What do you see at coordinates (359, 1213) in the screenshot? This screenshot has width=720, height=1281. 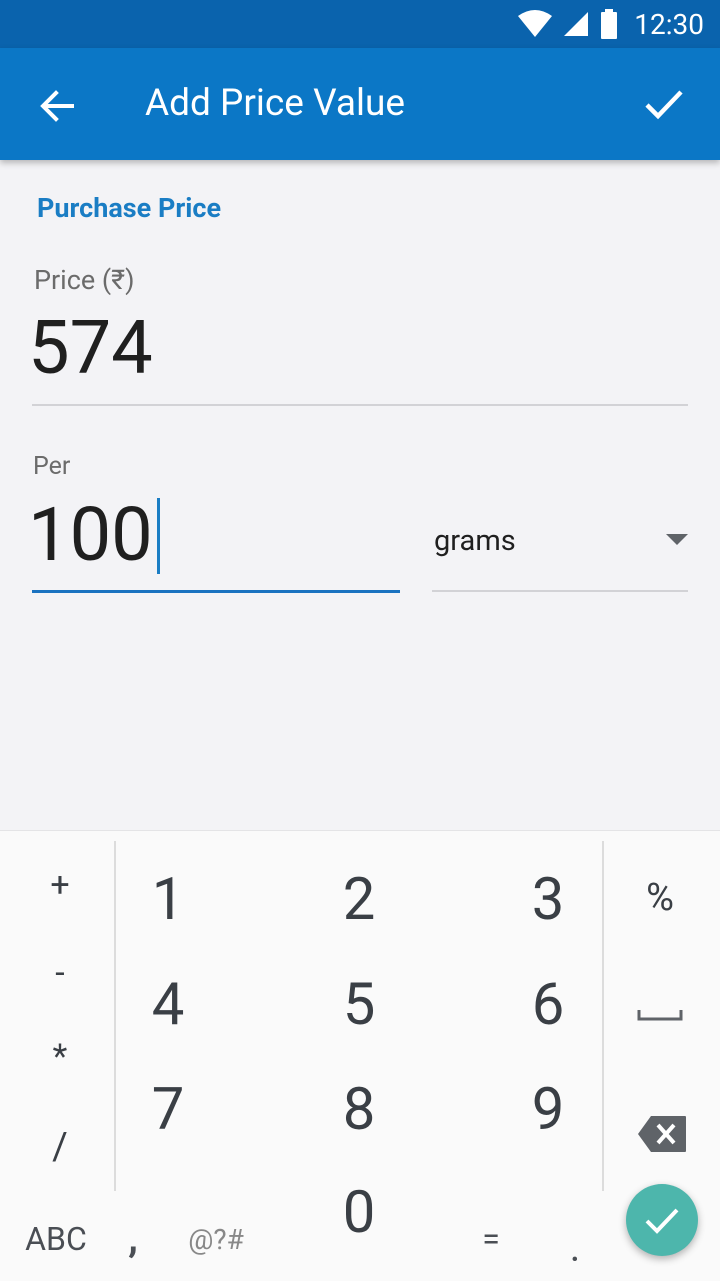 I see `key-0: 0` at bounding box center [359, 1213].